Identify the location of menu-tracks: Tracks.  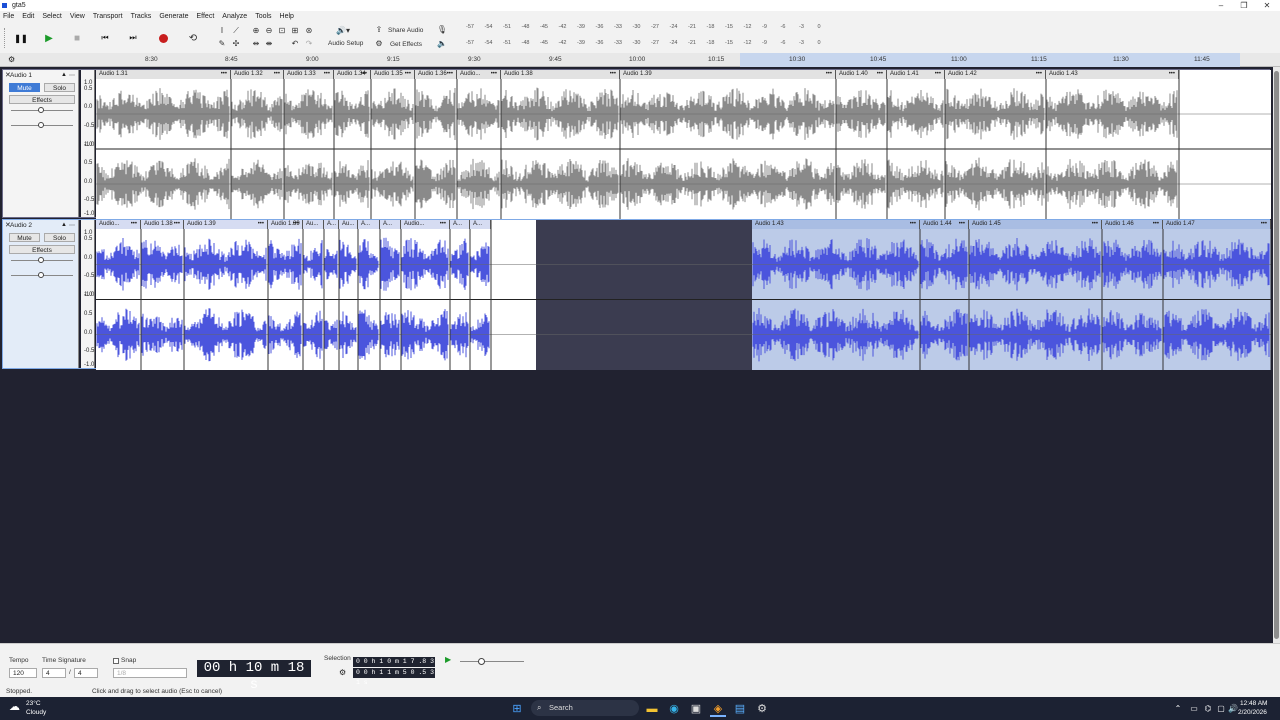
(141, 16).